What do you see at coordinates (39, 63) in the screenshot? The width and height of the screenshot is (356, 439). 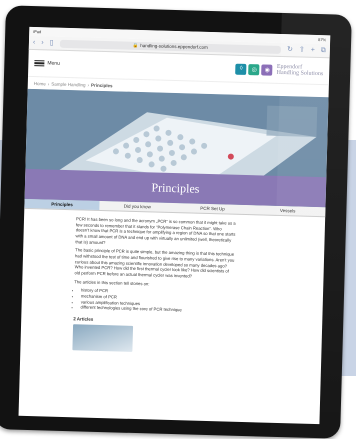 I see `hamburger-icon` at bounding box center [39, 63].